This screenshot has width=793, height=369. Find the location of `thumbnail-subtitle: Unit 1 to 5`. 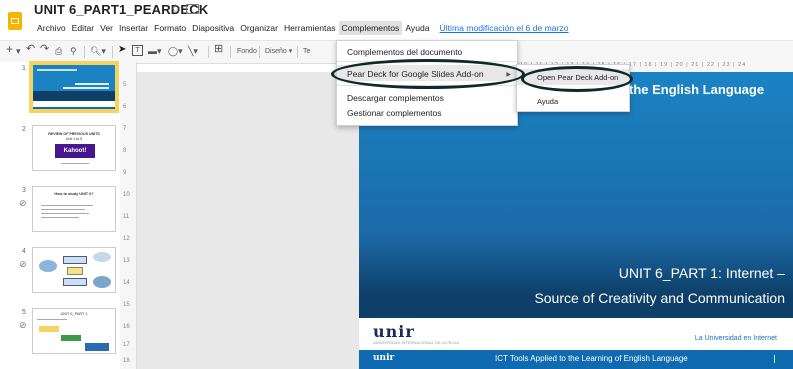

thumbnail-subtitle: Unit 1 to 5 is located at coordinates (74, 139).